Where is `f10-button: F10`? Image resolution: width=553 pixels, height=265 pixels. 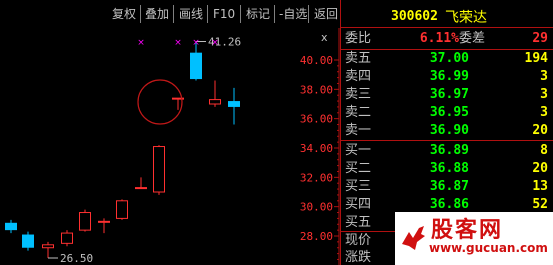 f10-button: F10 is located at coordinates (224, 14).